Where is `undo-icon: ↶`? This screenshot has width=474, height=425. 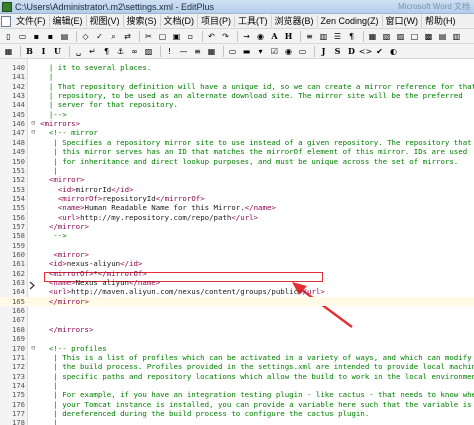
undo-icon: ↶ is located at coordinates (211, 36).